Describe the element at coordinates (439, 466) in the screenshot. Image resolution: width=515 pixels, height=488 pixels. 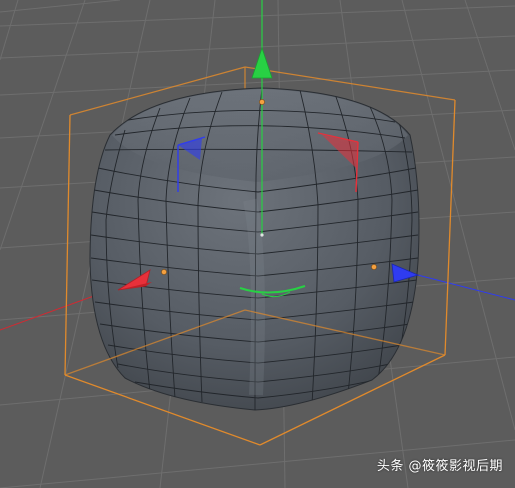
I see `watermark-text: 头条 @筱筱影视后期` at that location.